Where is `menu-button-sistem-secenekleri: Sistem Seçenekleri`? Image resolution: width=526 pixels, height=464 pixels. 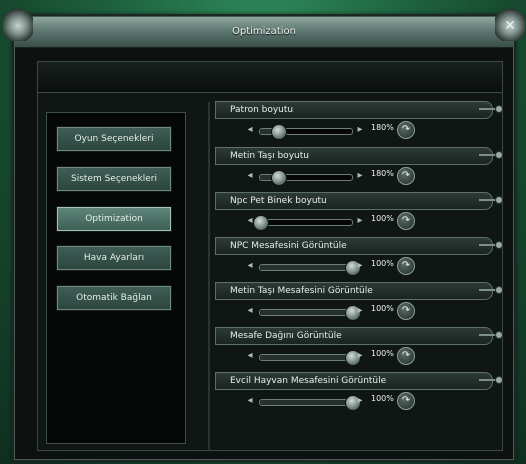 menu-button-sistem-secenekleri: Sistem Seçenekleri is located at coordinates (114, 179).